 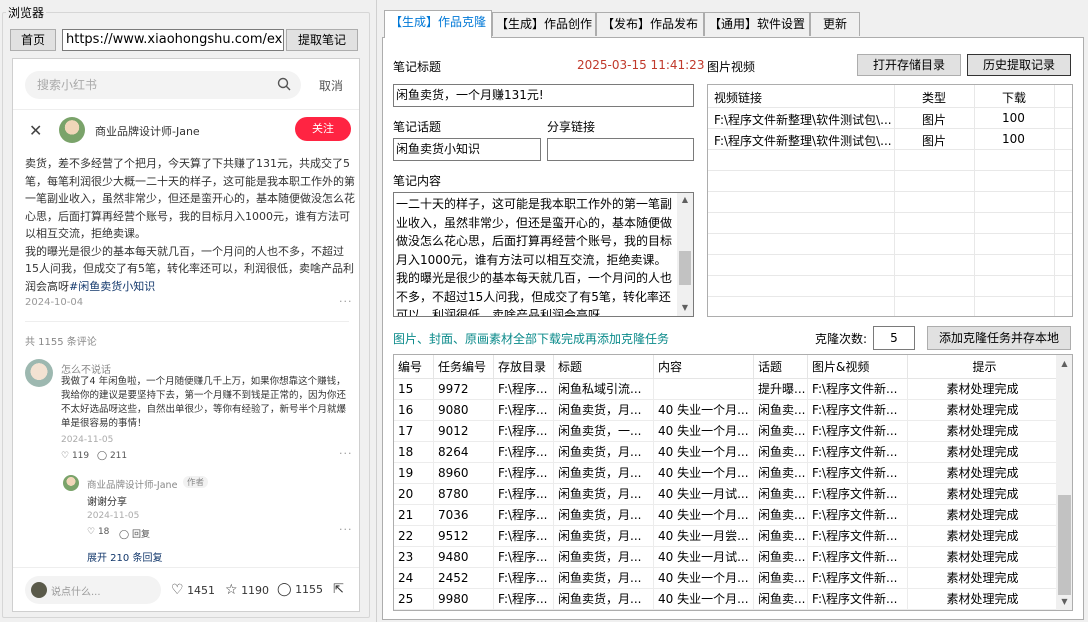 I want to click on task-col-index-cell: 18, so click(x=414, y=452).